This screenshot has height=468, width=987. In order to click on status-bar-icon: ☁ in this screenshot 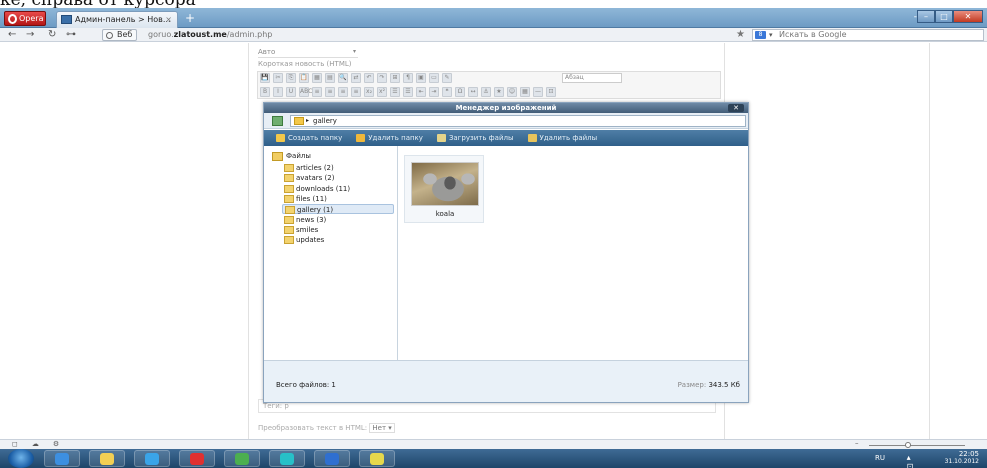, I will do `click(35, 444)`.